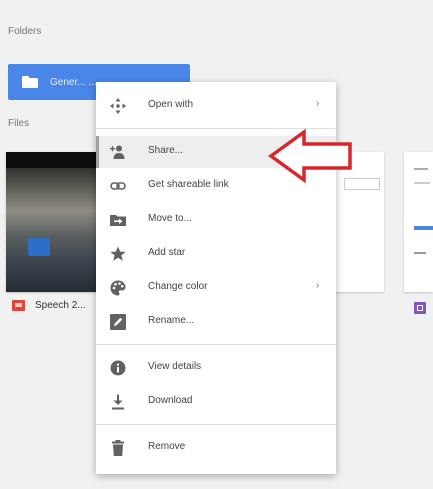 The image size is (433, 489). Describe the element at coordinates (216, 254) in the screenshot. I see `menu-item-add-star: Add star` at that location.